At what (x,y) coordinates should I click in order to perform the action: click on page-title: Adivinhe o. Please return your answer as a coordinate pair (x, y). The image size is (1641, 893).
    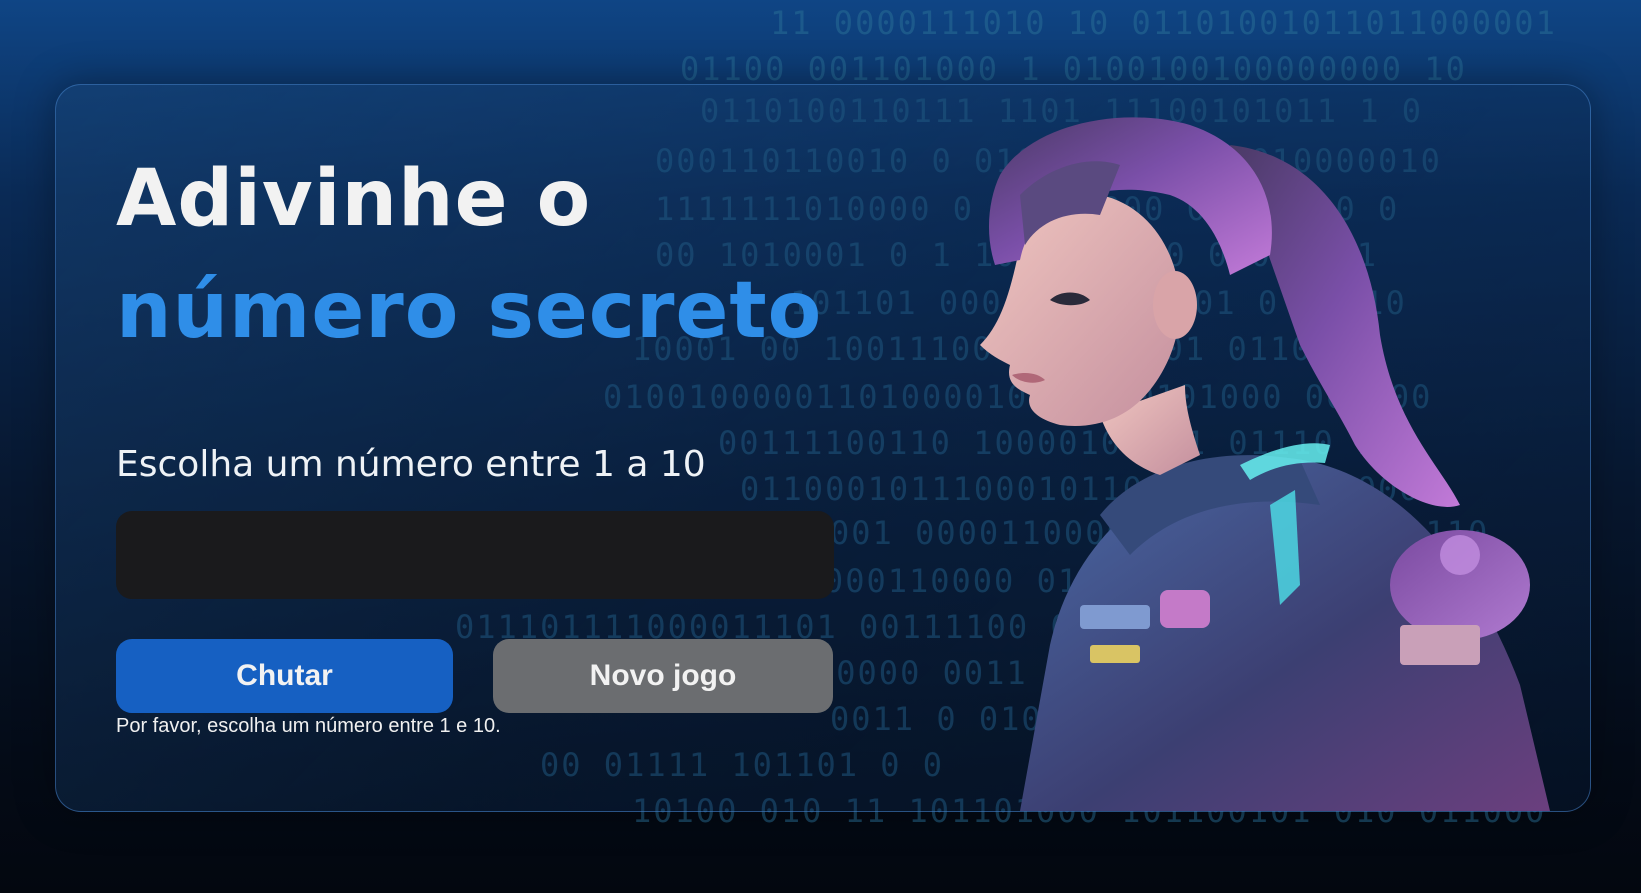
    Looking at the image, I should click on (354, 199).